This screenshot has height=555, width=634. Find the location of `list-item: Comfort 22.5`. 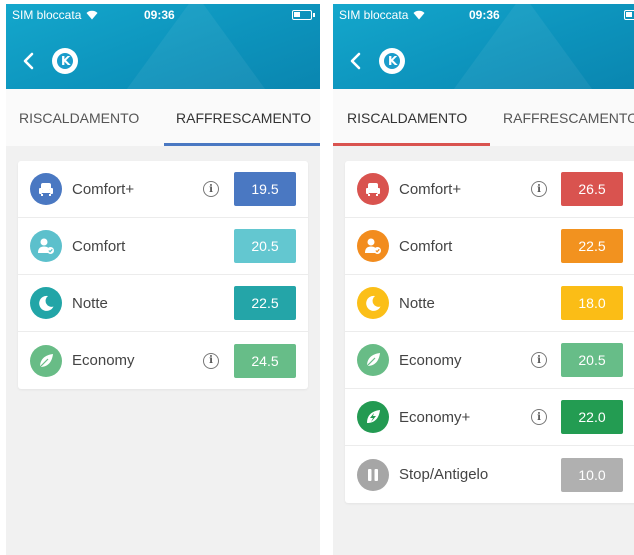

list-item: Comfort 22.5 is located at coordinates (489, 246).